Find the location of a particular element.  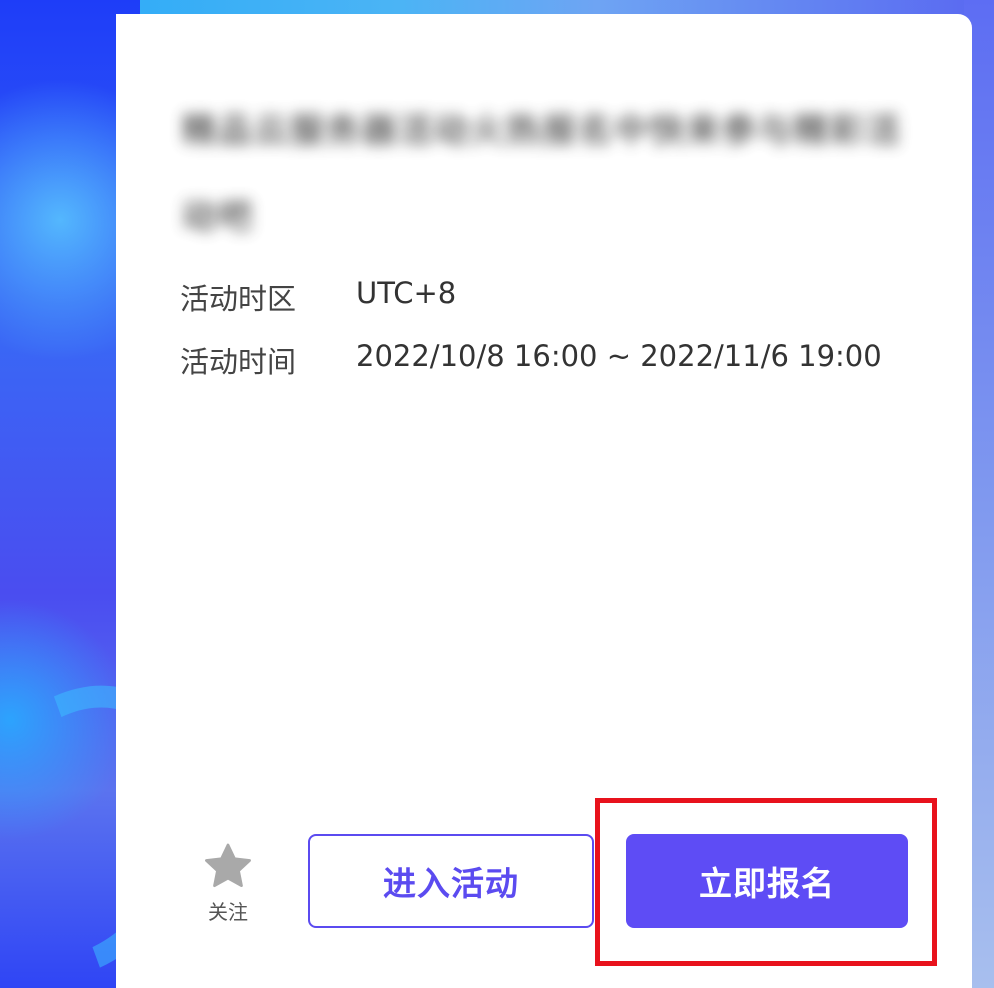

follow-button: 关注 is located at coordinates (228, 882).